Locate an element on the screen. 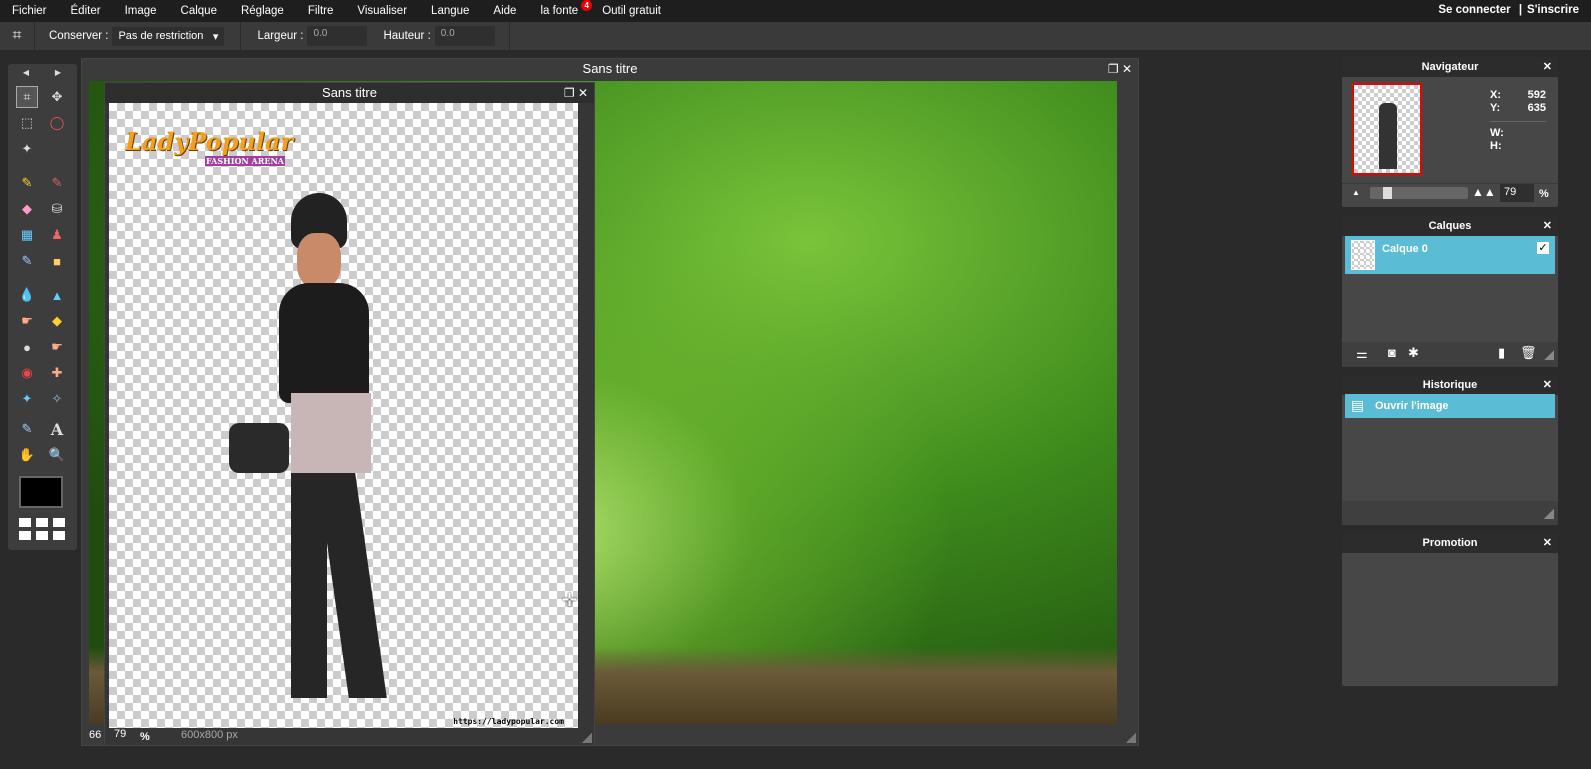  zoom-value: 66 is located at coordinates (95, 735).